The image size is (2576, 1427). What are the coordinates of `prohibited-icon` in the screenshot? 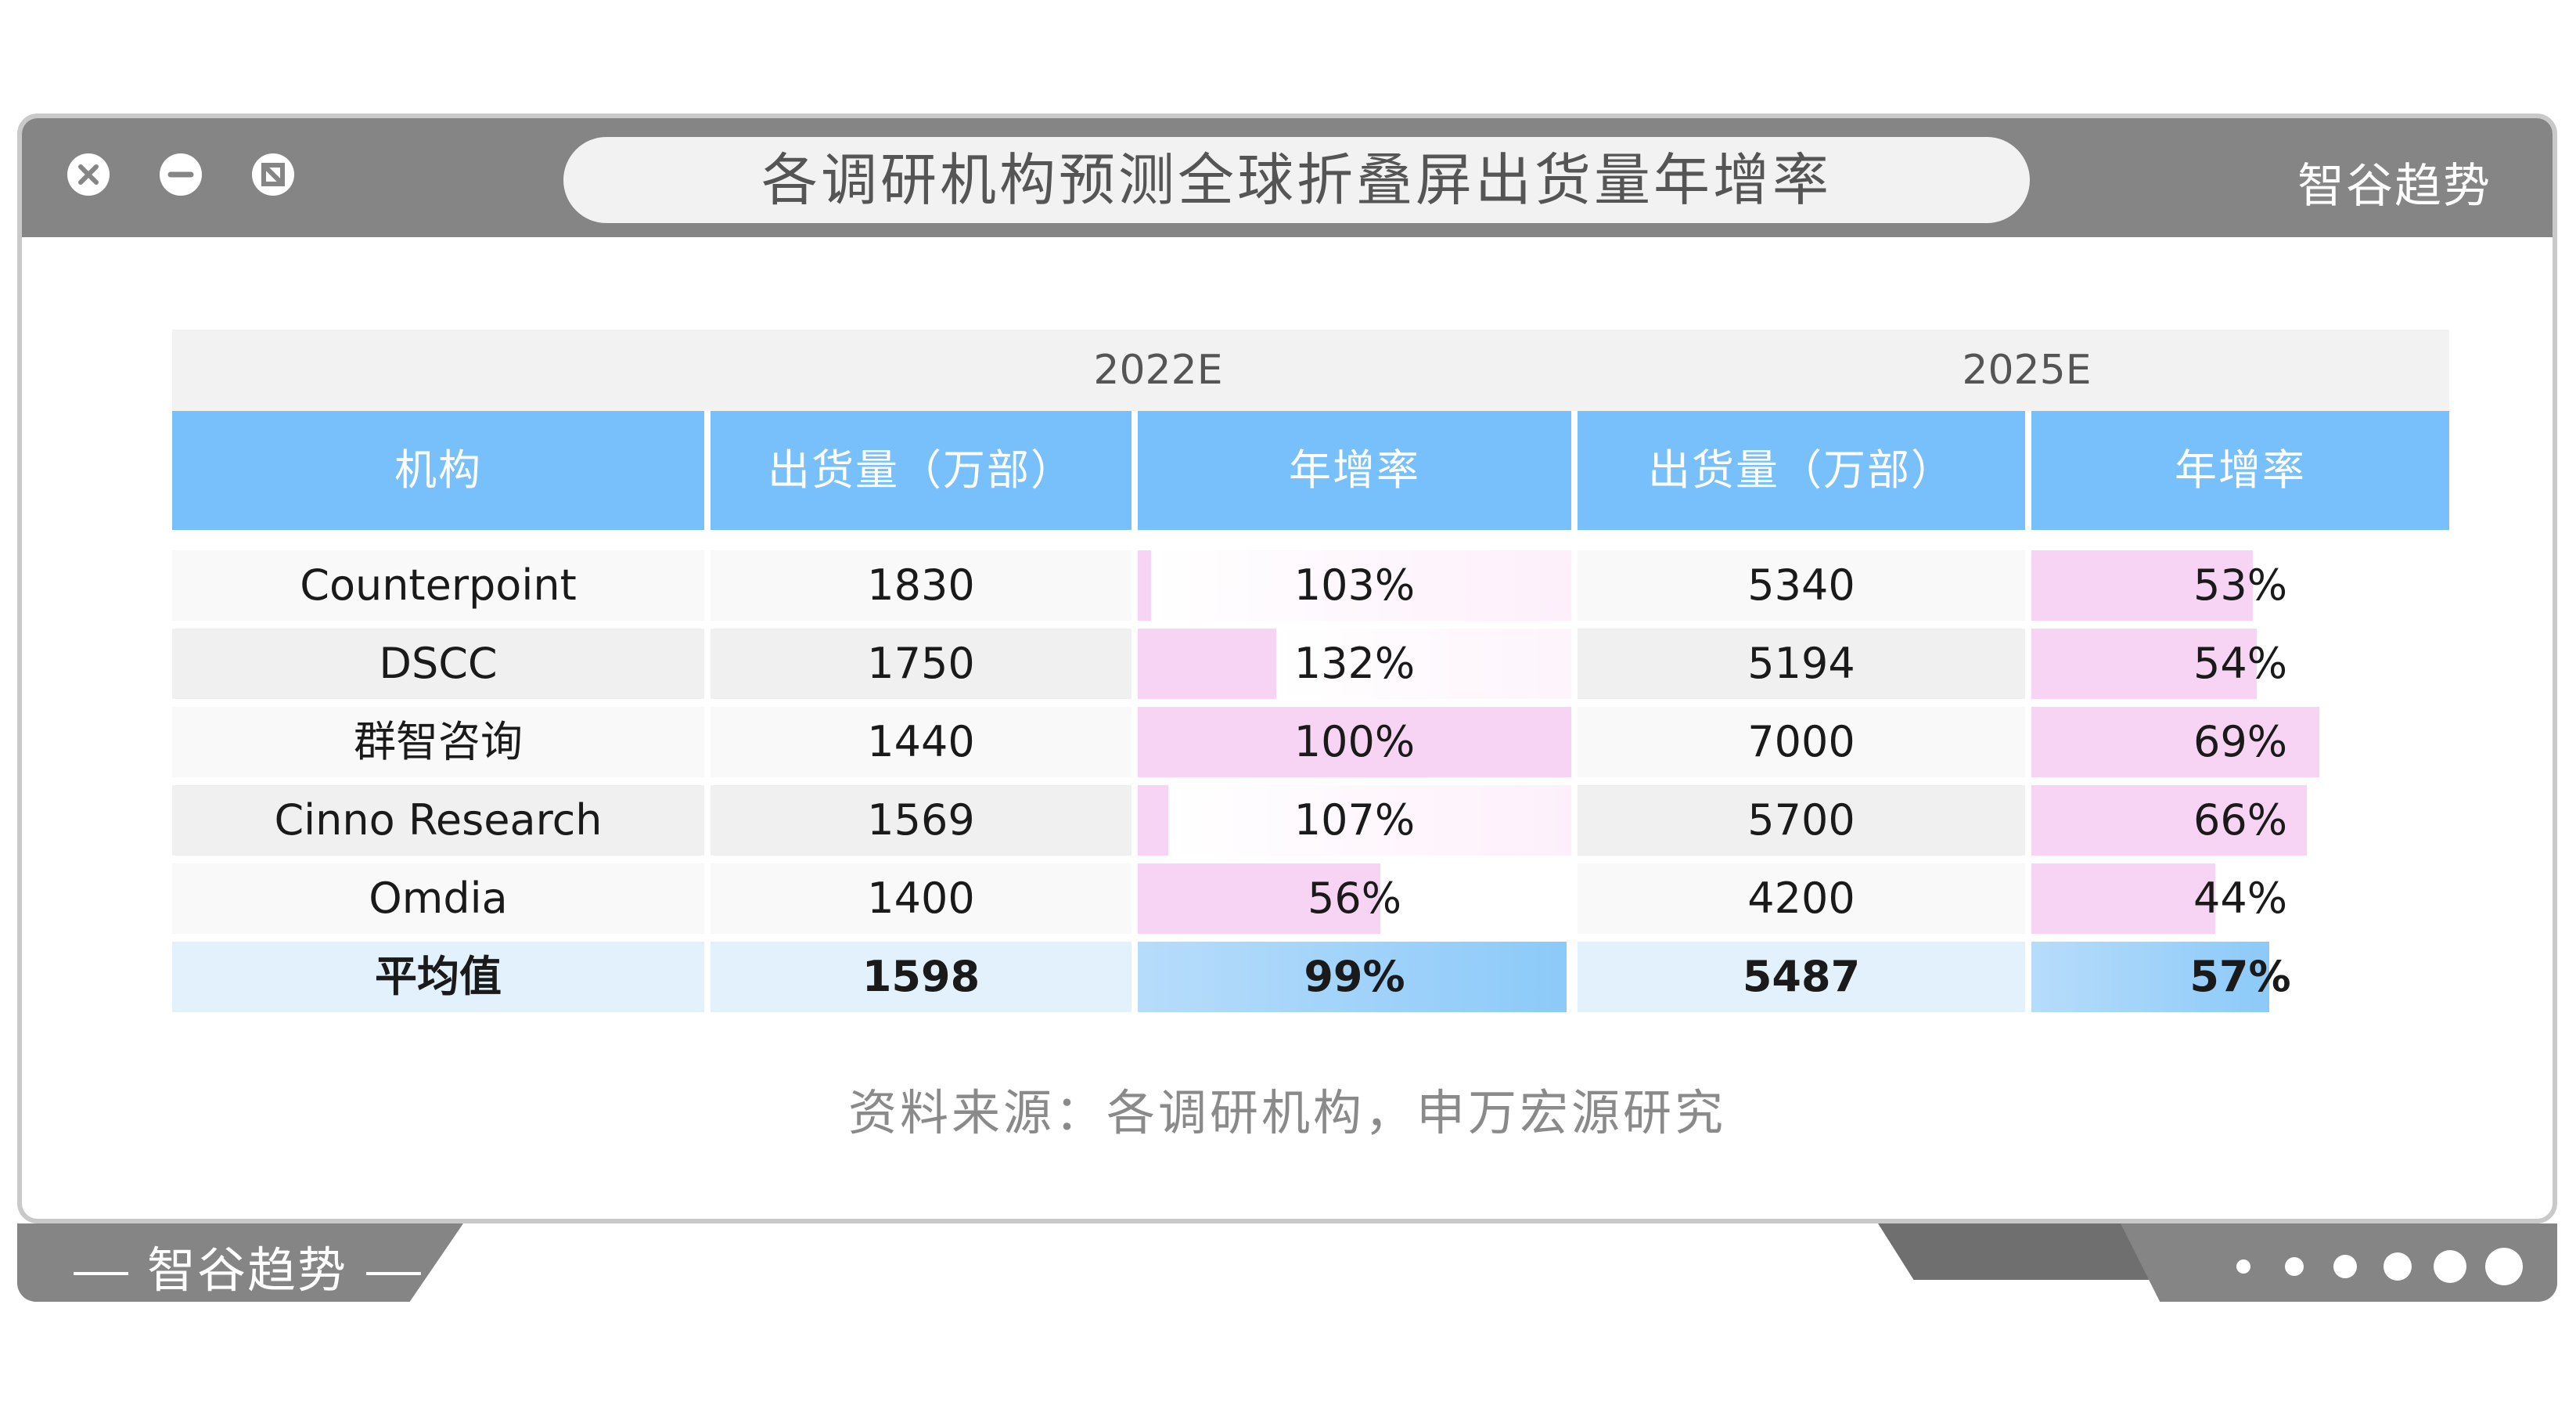 It's located at (273, 174).